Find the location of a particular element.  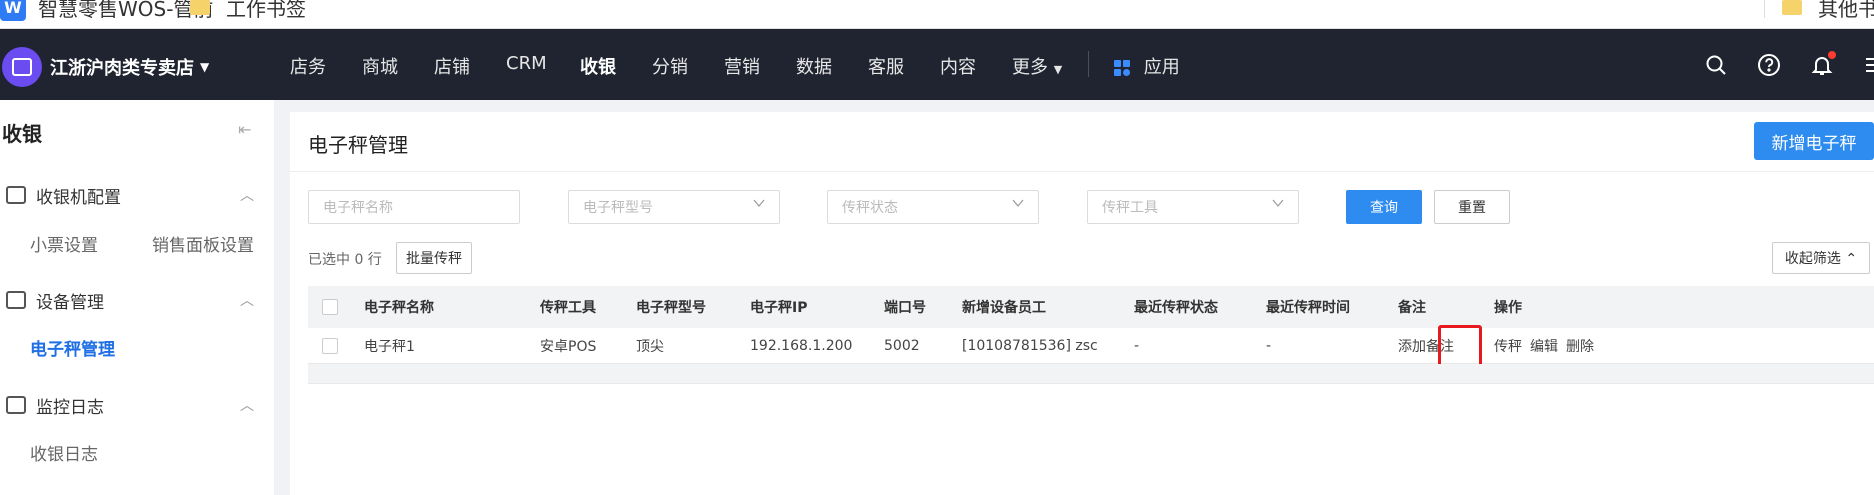

bookmark-label: 智慧零售WOS-管前 is located at coordinates (126, 10).